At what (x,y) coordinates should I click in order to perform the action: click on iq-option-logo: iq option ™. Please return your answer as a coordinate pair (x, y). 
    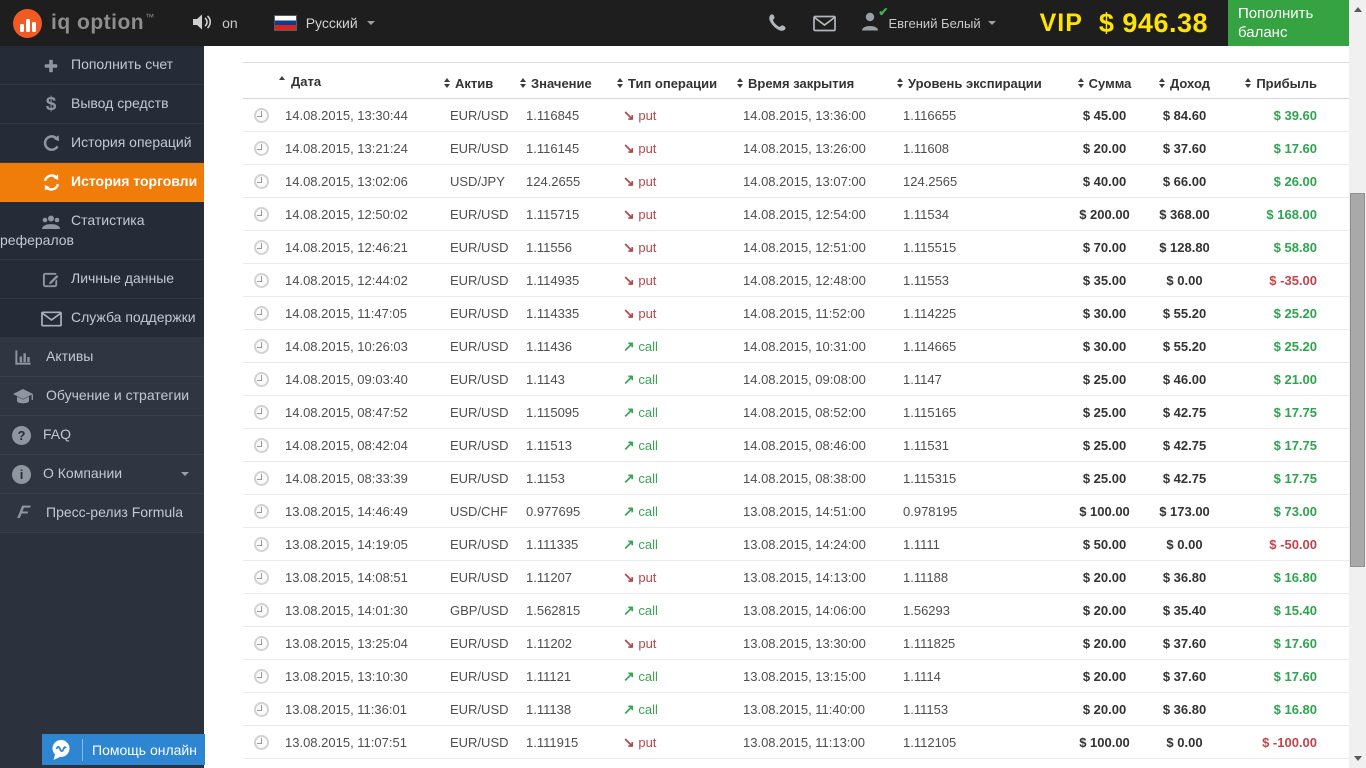
    Looking at the image, I should click on (83, 23).